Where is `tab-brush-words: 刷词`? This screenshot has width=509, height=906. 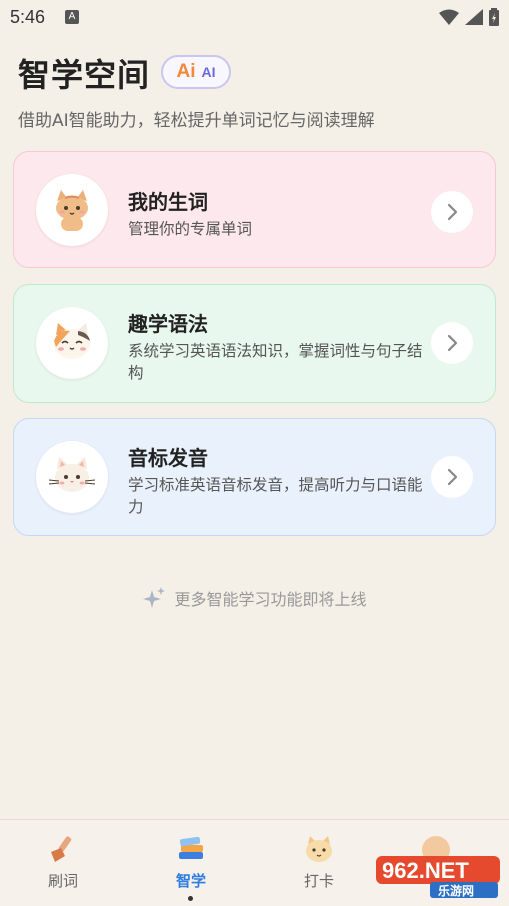 tab-brush-words: 刷词 is located at coordinates (63, 862).